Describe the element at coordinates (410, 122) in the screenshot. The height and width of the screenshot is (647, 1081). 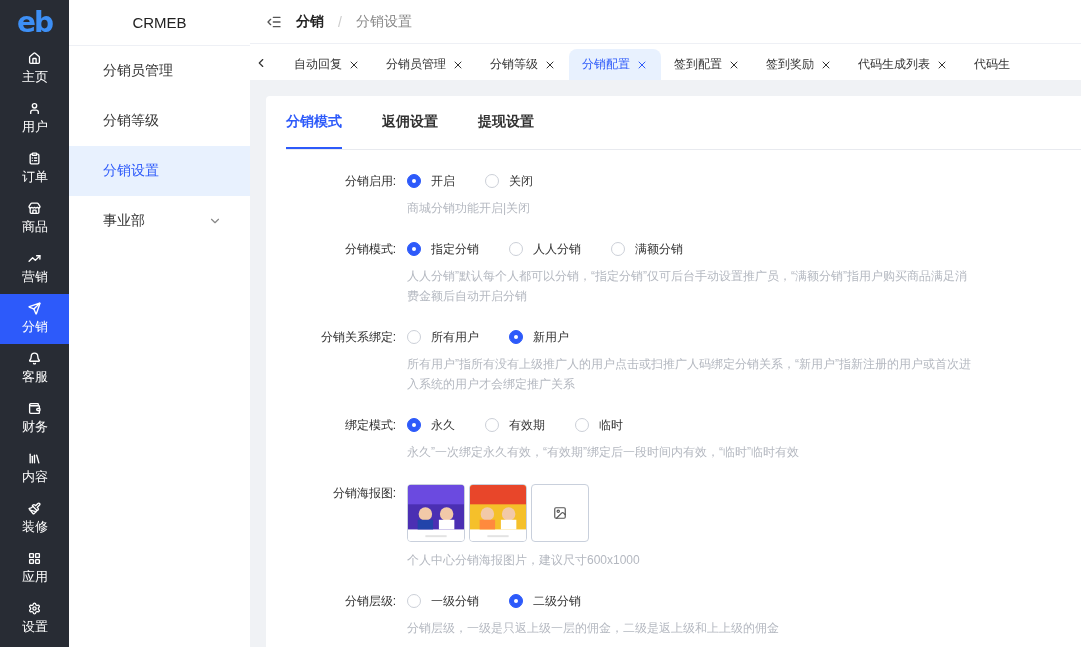
I see `tab: 返佣设置` at that location.